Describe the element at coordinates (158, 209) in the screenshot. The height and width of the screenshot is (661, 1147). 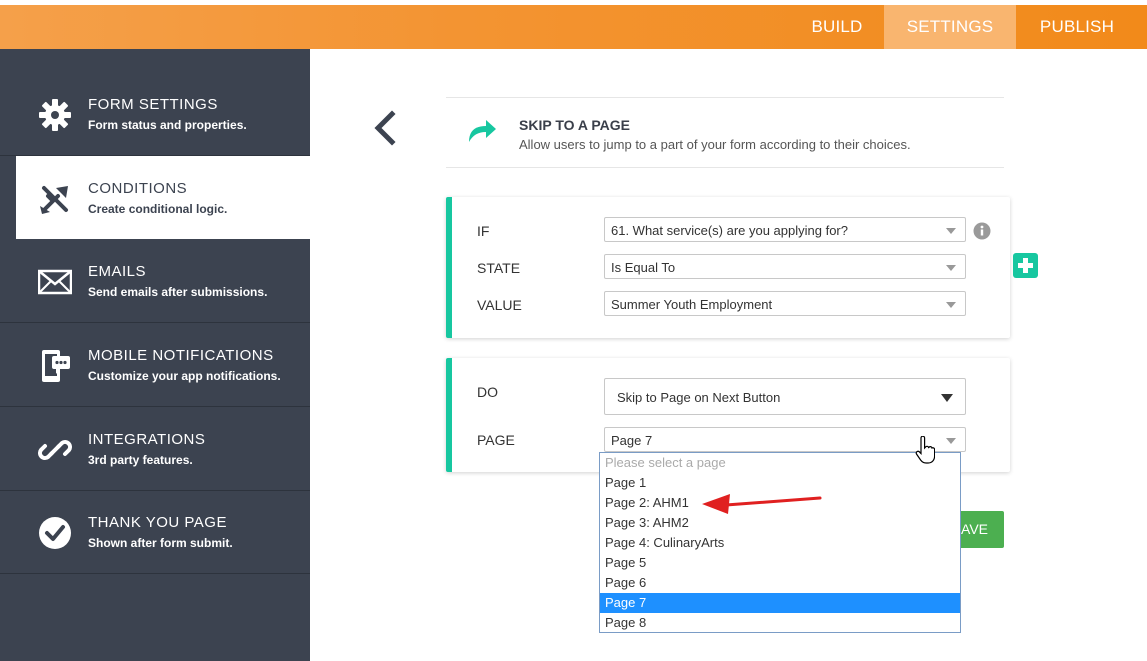
I see `sidebar-item-subtitle: Create conditional logic.` at that location.